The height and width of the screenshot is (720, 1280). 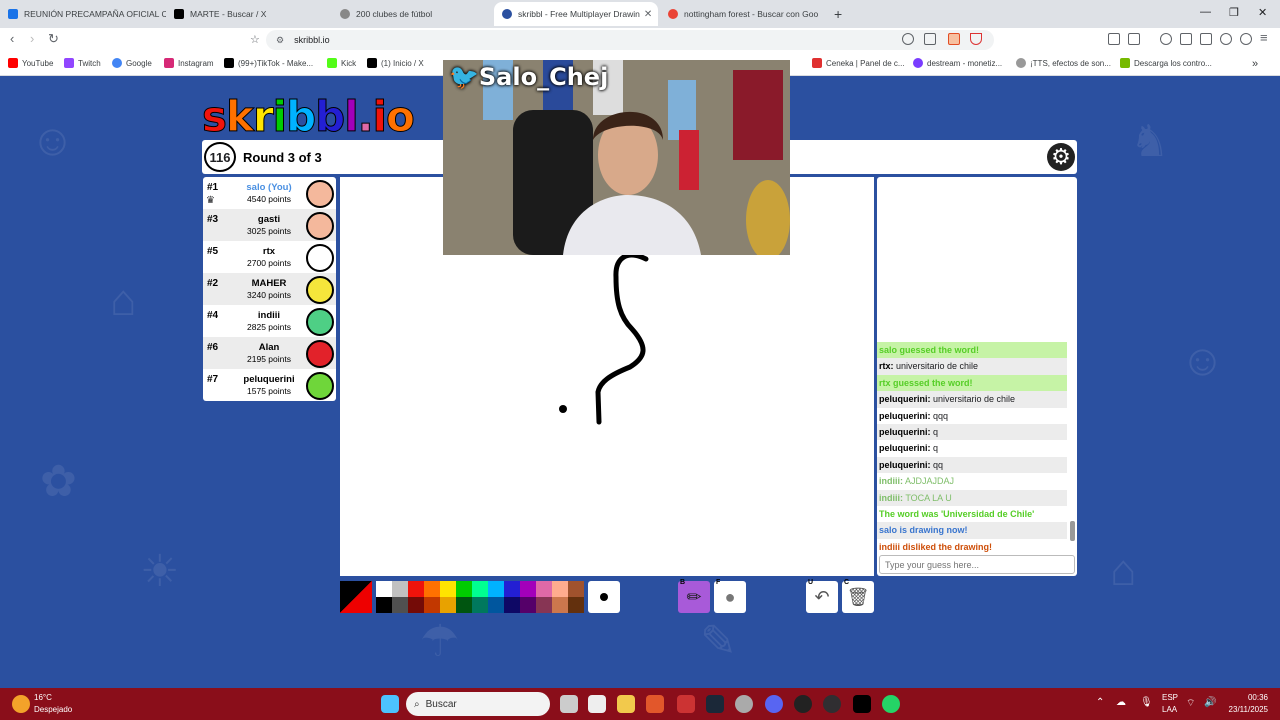 I want to click on bookmark-star-icon: ☆, so click(x=255, y=39).